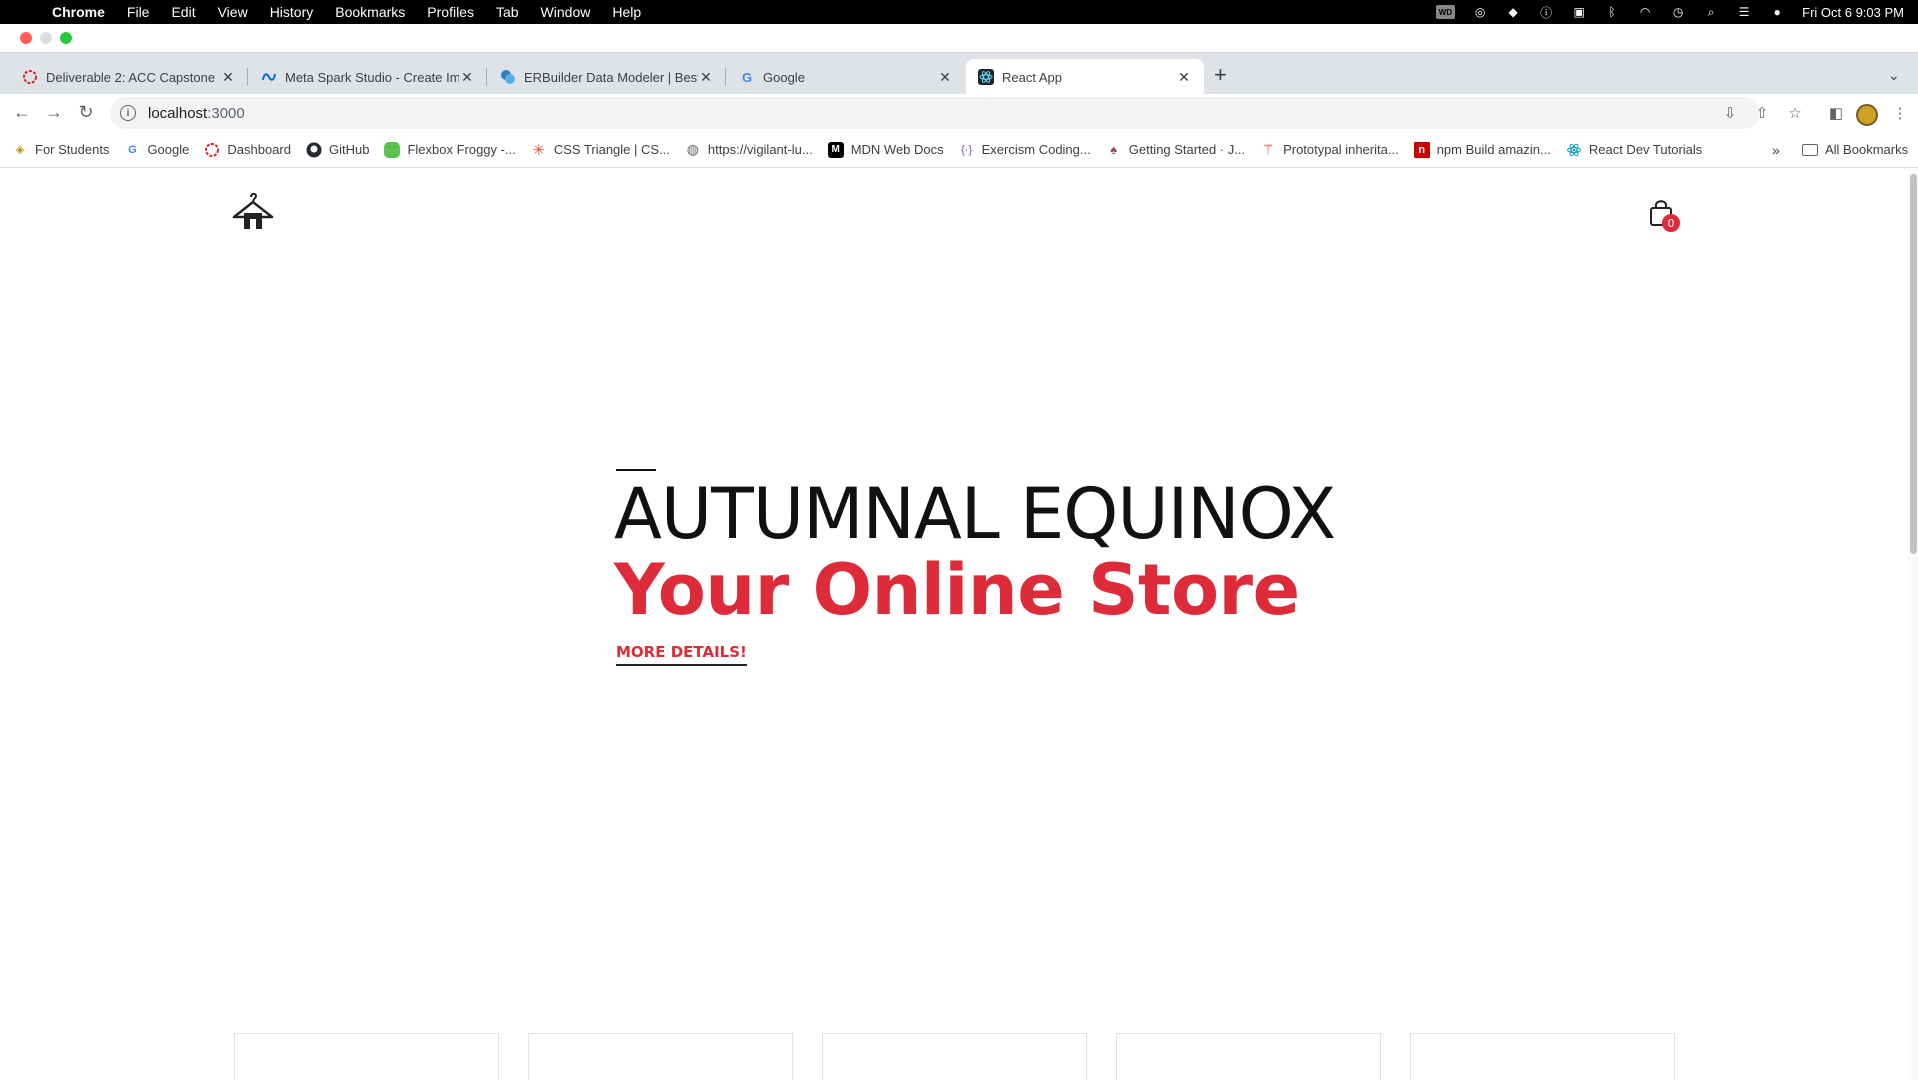 The width and height of the screenshot is (1918, 1080). I want to click on menu-app-name: Chrome, so click(78, 12).